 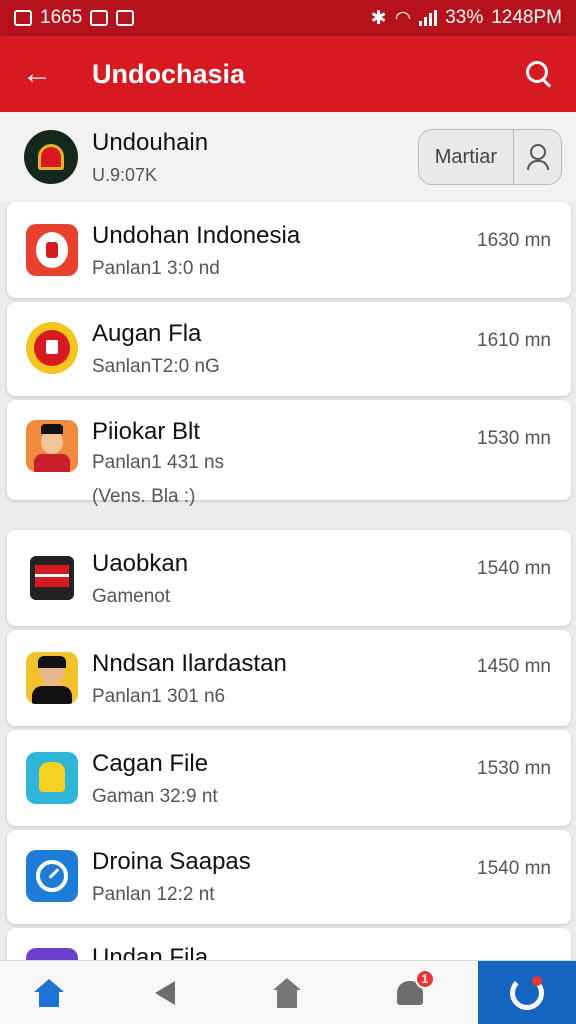 What do you see at coordinates (156, 268) in the screenshot?
I see `item-sub: Panlan1 3:0 nd` at bounding box center [156, 268].